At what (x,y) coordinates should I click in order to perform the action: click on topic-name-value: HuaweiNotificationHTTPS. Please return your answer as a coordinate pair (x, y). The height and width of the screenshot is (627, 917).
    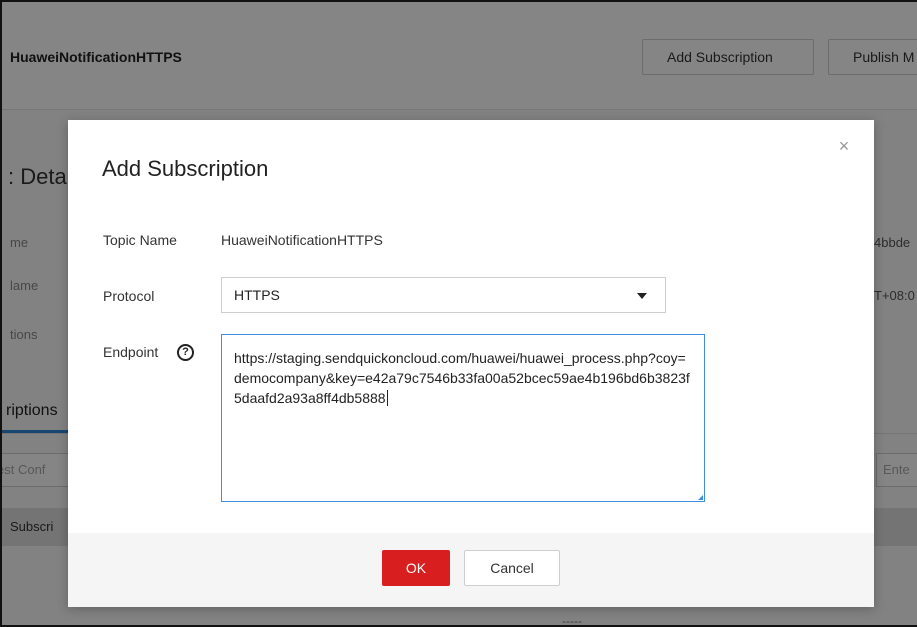
    Looking at the image, I should click on (302, 240).